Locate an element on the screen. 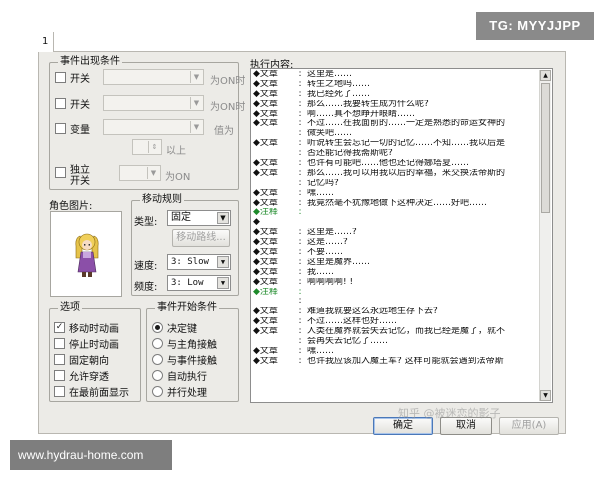 The width and height of the screenshot is (600, 480). exec-line: ◆ is located at coordinates (396, 223).